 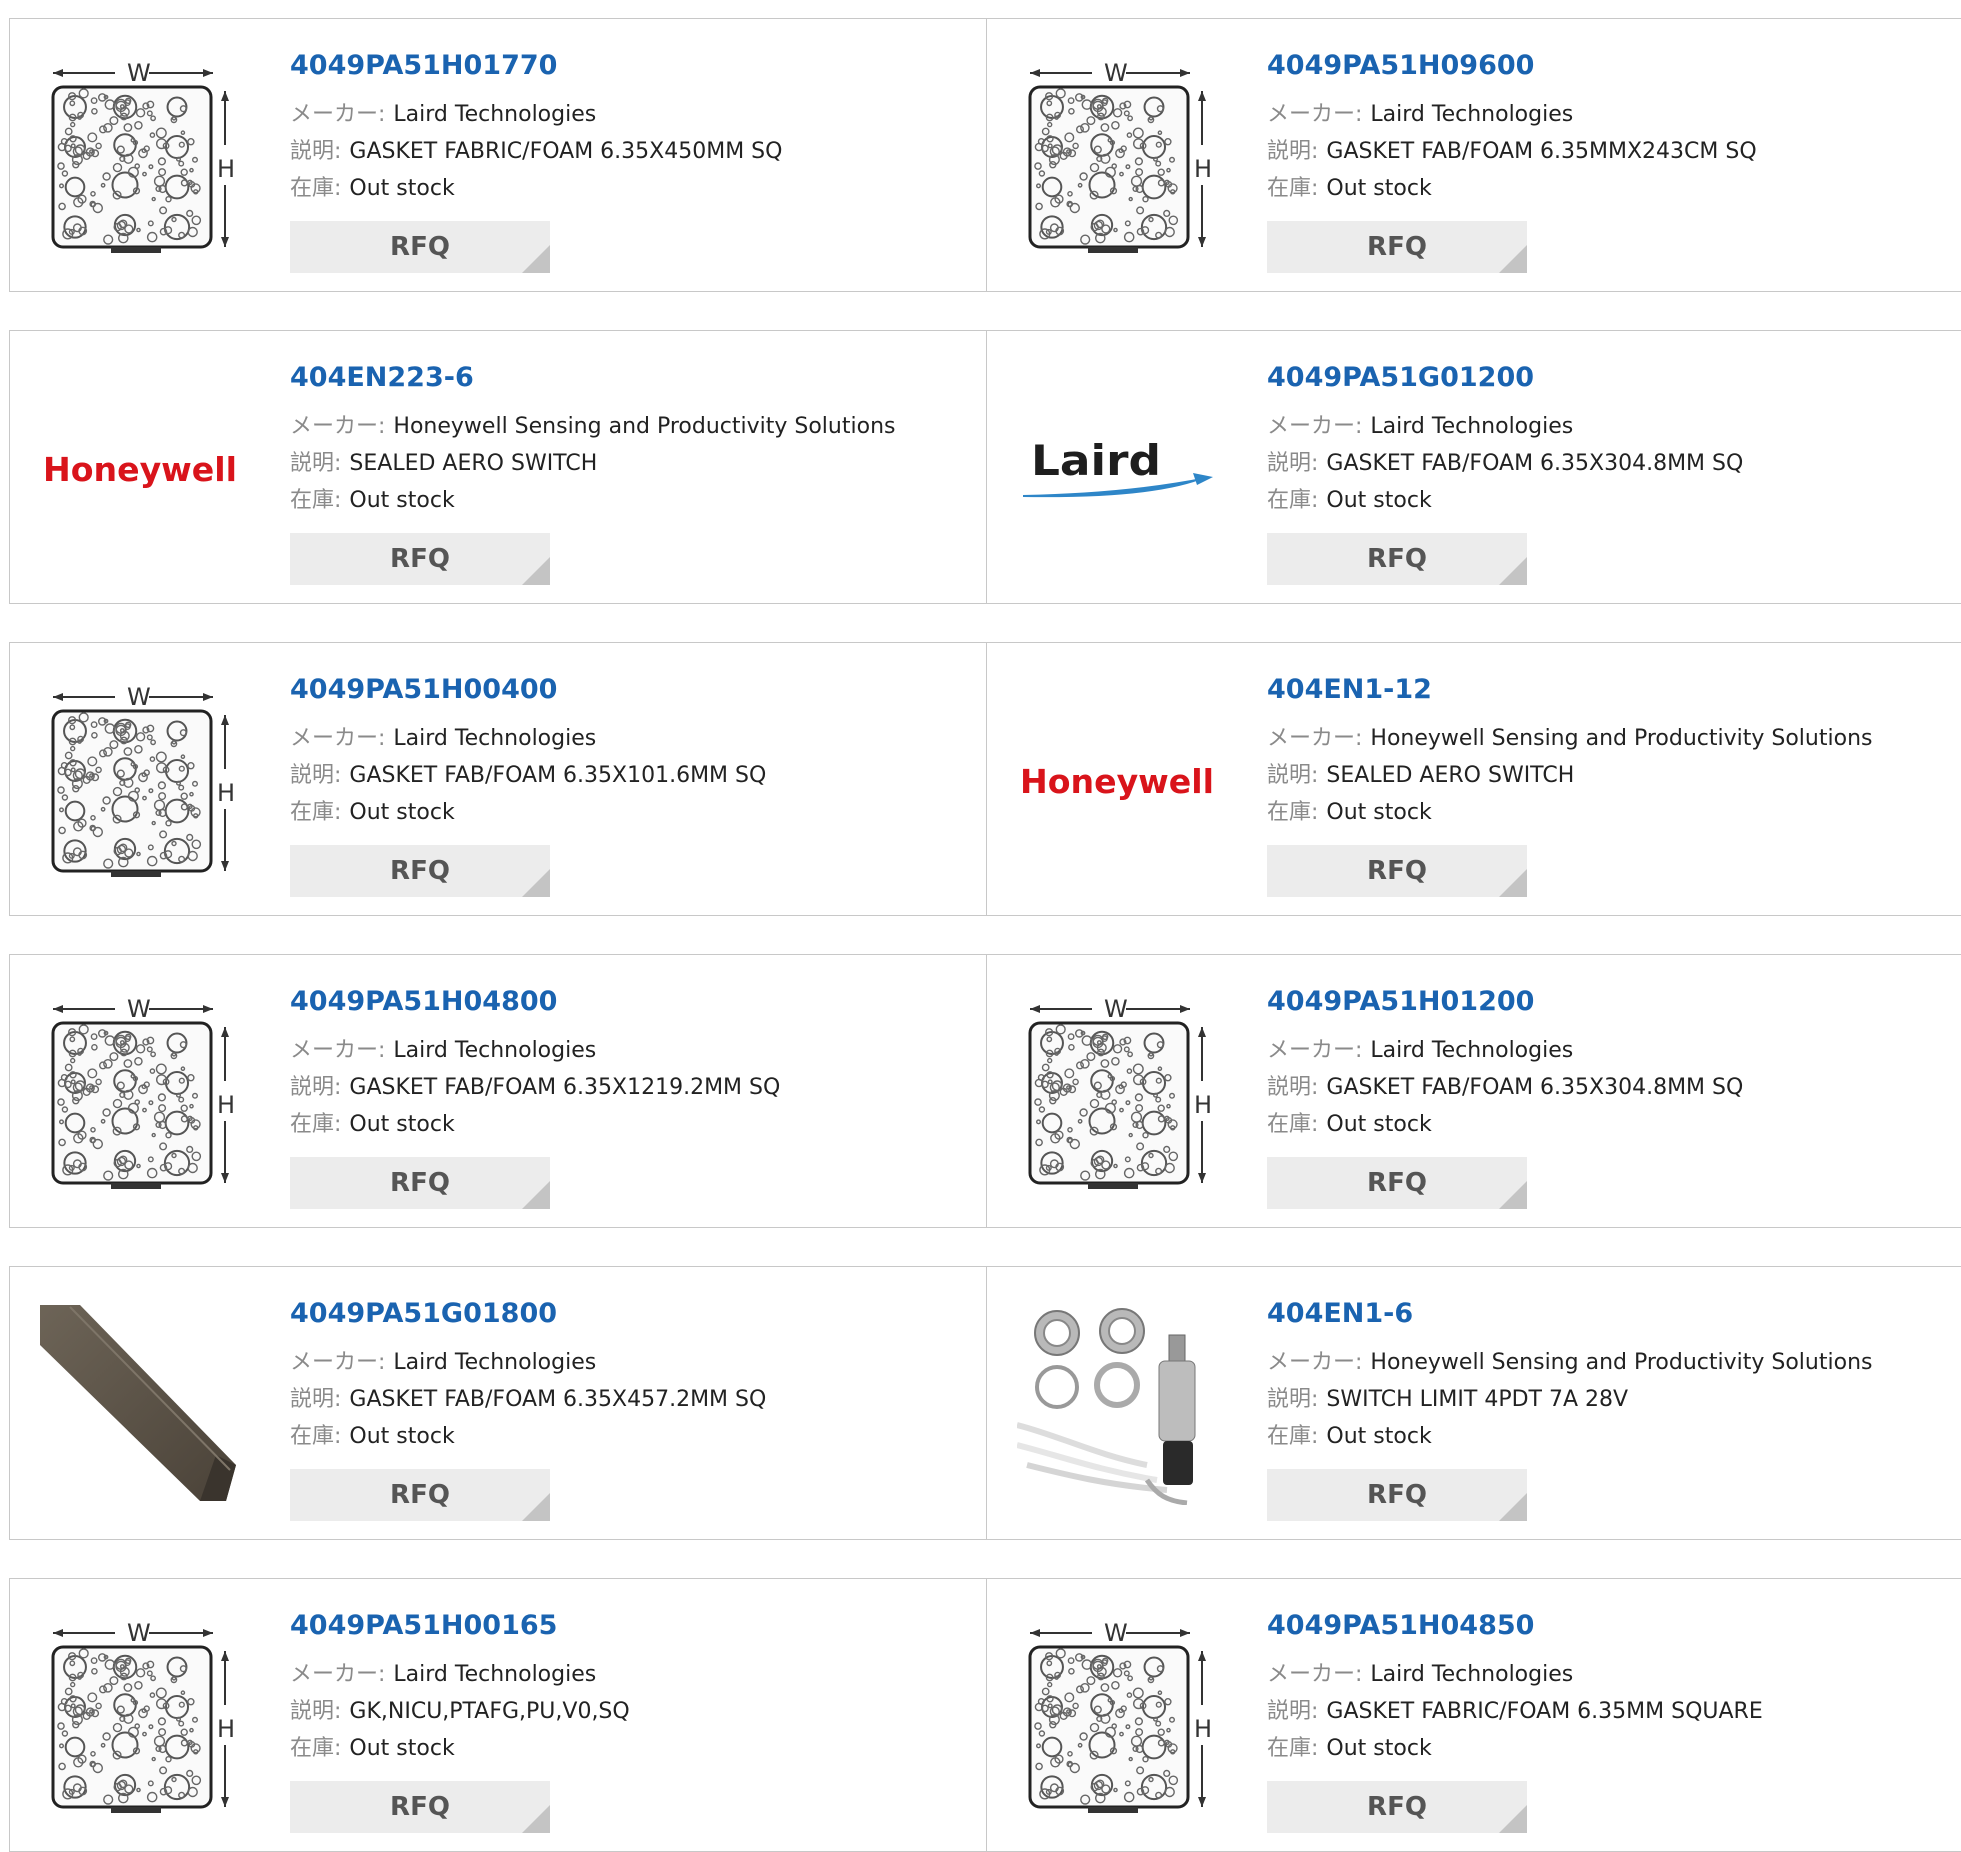 I want to click on part-number-link: 4049PA51H01770, so click(x=633, y=66).